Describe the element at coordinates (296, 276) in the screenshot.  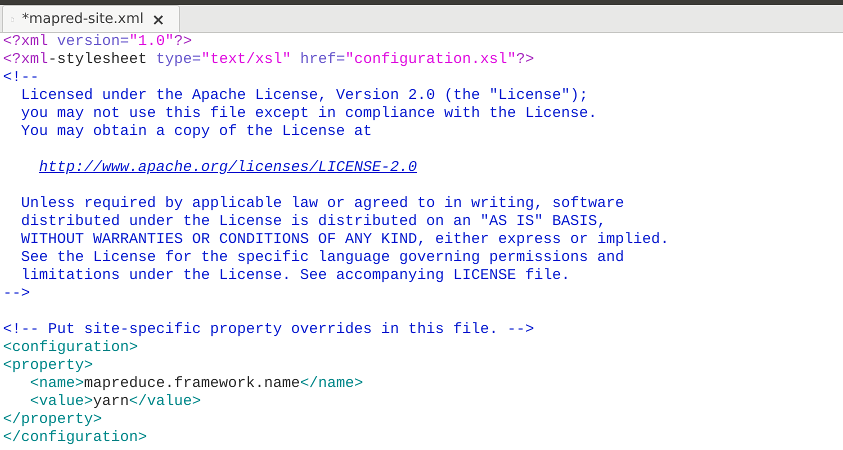
I see `code-line: limitations under the License. See accompanying LICENSE file.` at that location.